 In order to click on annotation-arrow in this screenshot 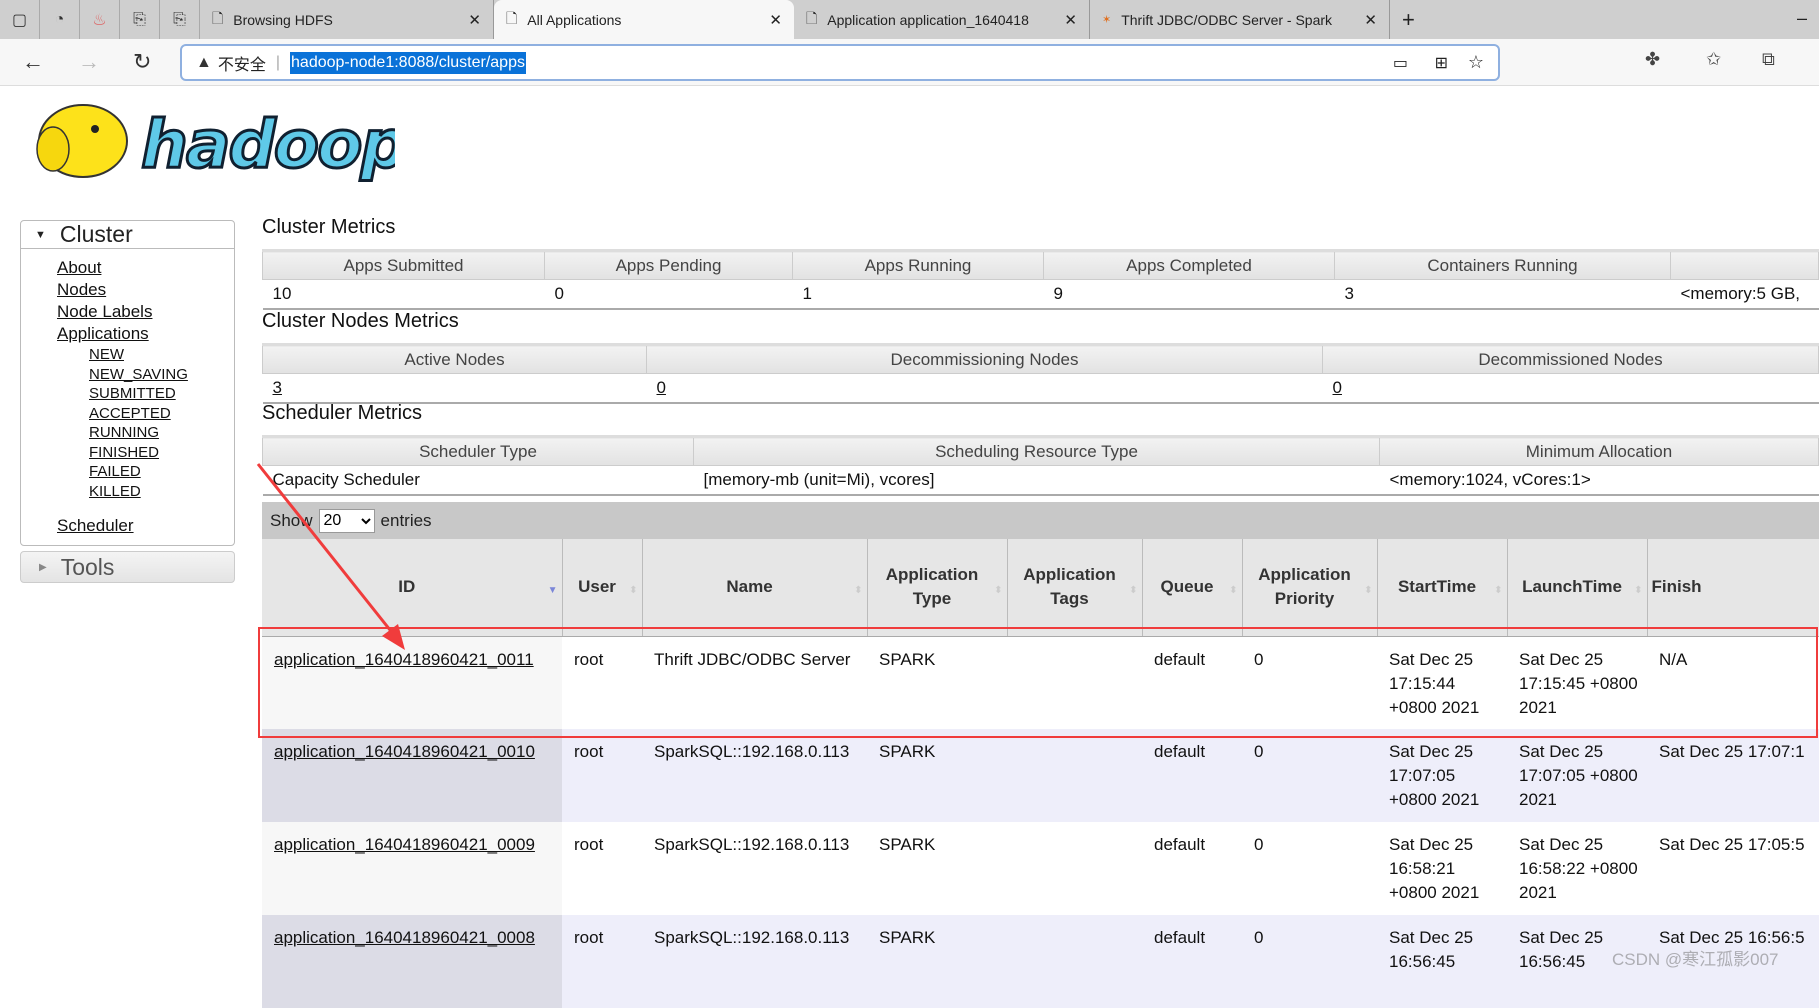, I will do `click(330, 556)`.